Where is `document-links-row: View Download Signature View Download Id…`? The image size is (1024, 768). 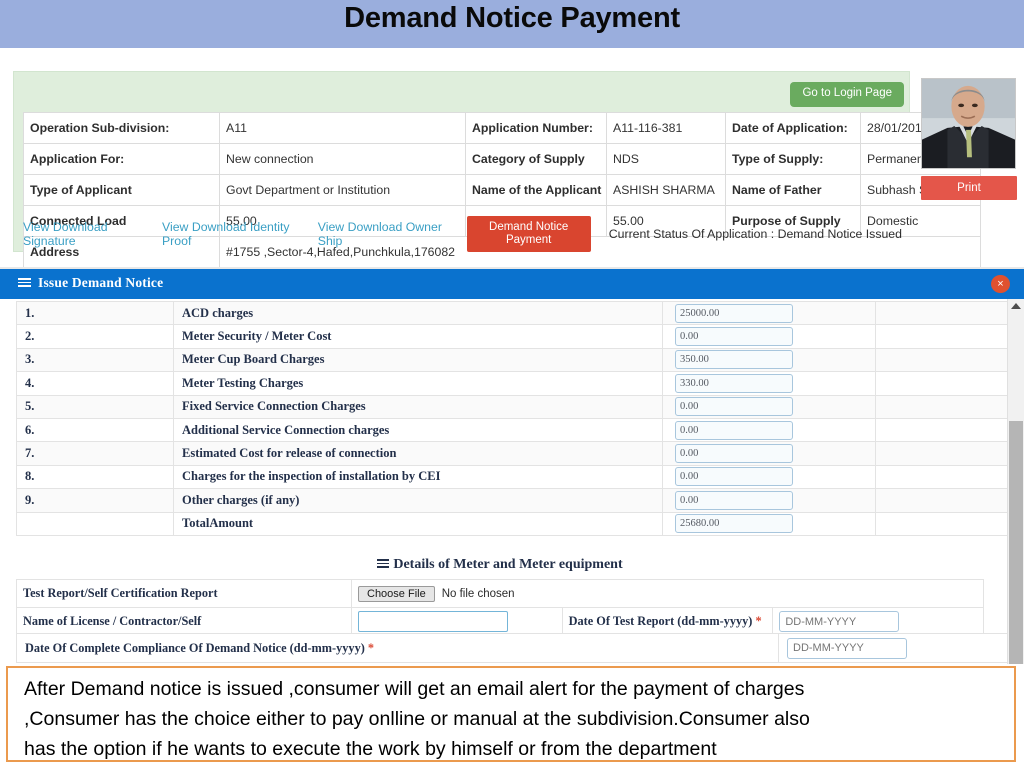 document-links-row: View Download Signature View Download Id… is located at coordinates (462, 234).